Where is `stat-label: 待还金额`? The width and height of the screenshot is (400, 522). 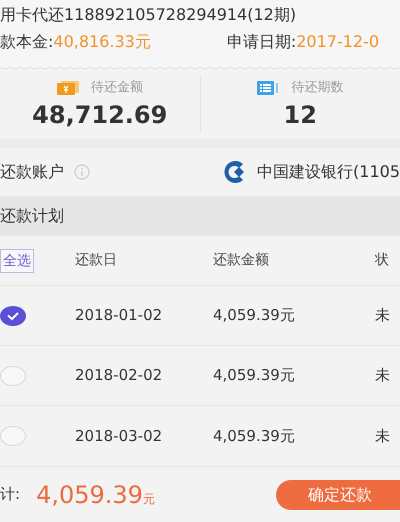
stat-label: 待还金额 is located at coordinates (116, 88).